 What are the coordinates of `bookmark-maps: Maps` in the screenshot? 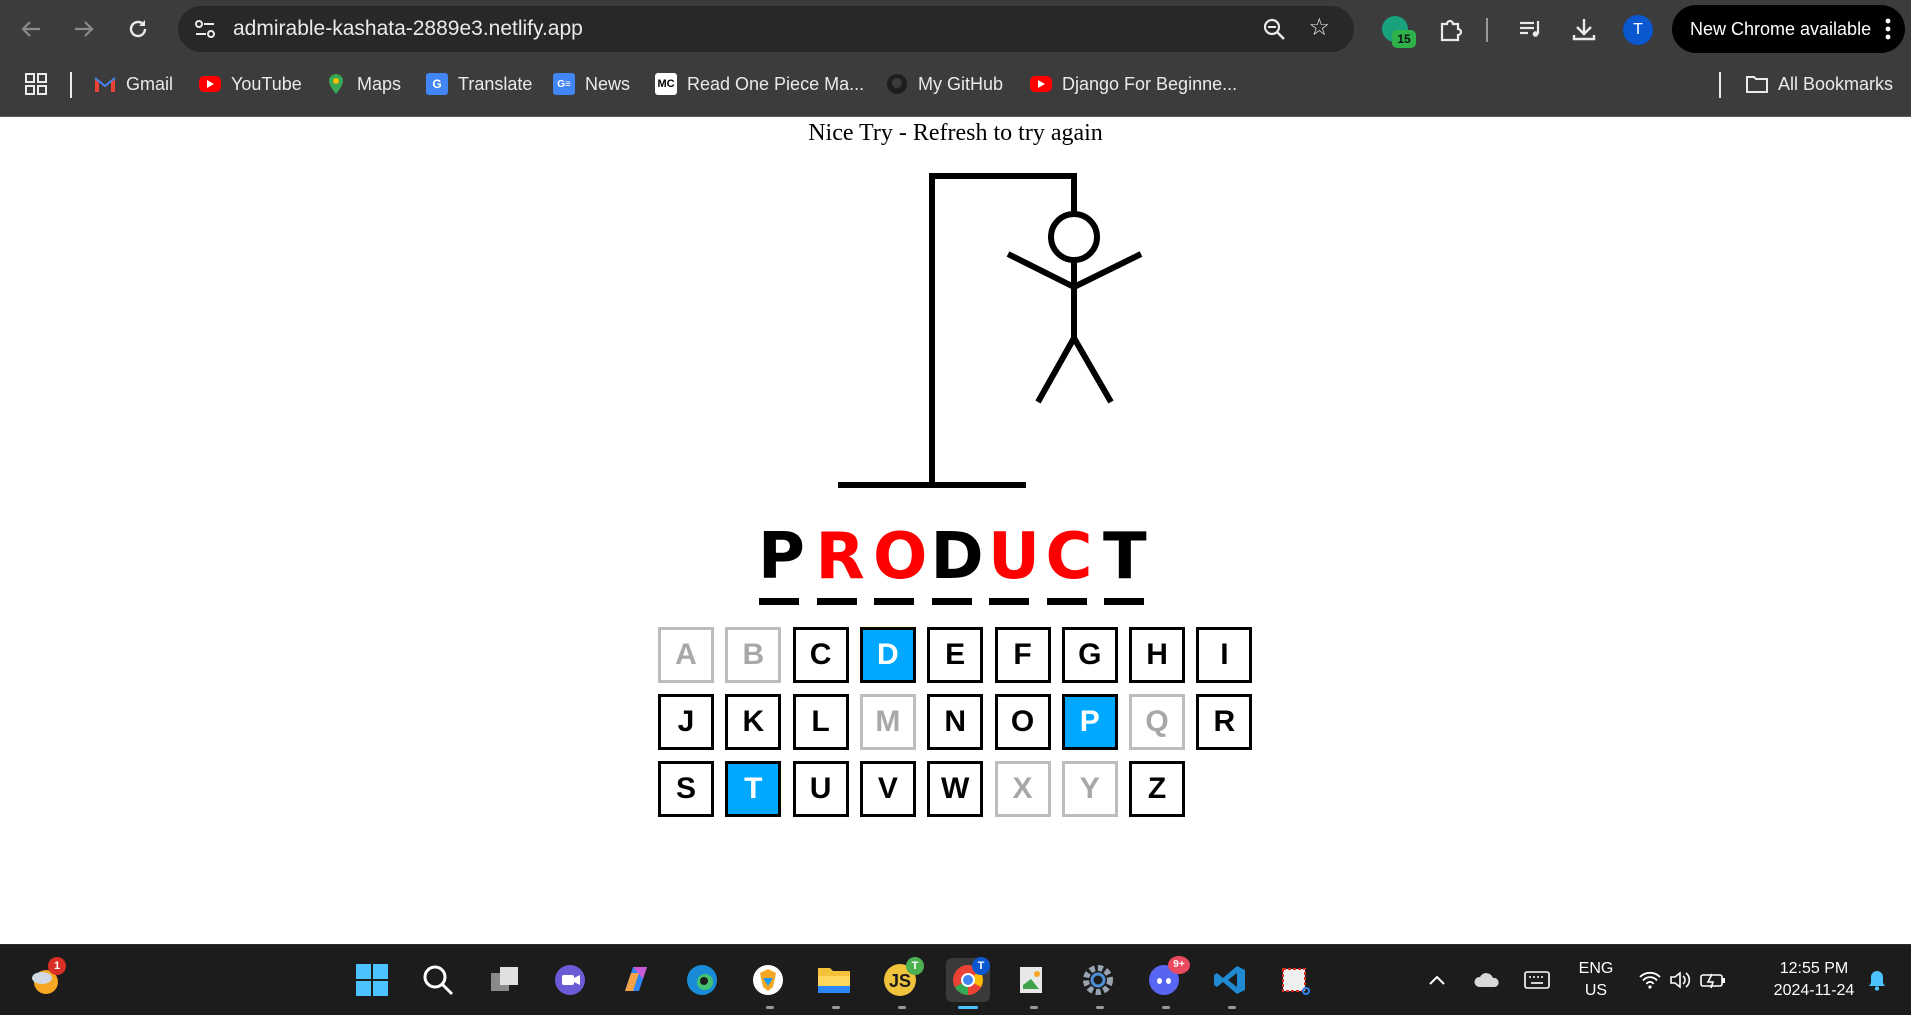 It's located at (363, 84).